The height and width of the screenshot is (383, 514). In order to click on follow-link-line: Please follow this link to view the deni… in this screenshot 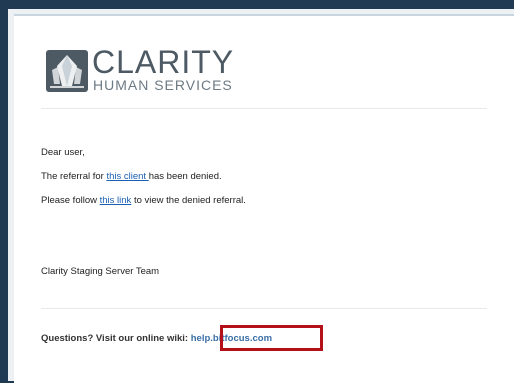, I will do `click(143, 200)`.